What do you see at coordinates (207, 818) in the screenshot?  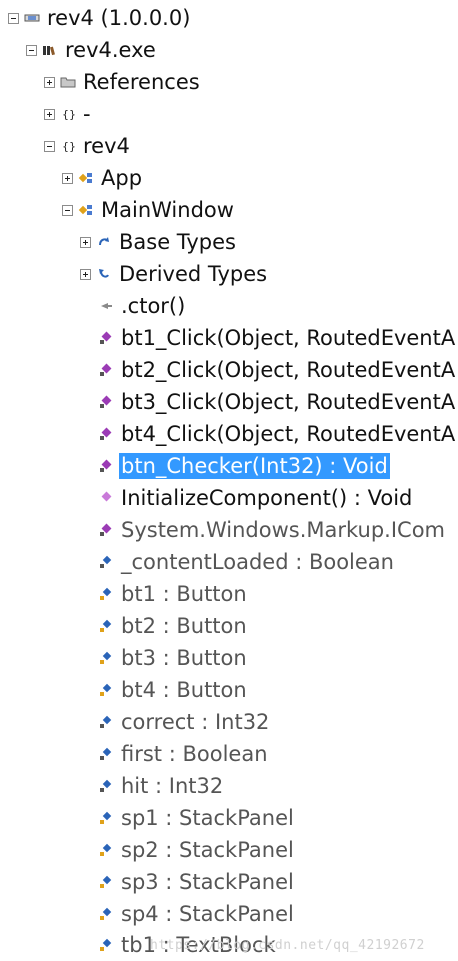 I see `member-label: sp1 : StackPanel` at bounding box center [207, 818].